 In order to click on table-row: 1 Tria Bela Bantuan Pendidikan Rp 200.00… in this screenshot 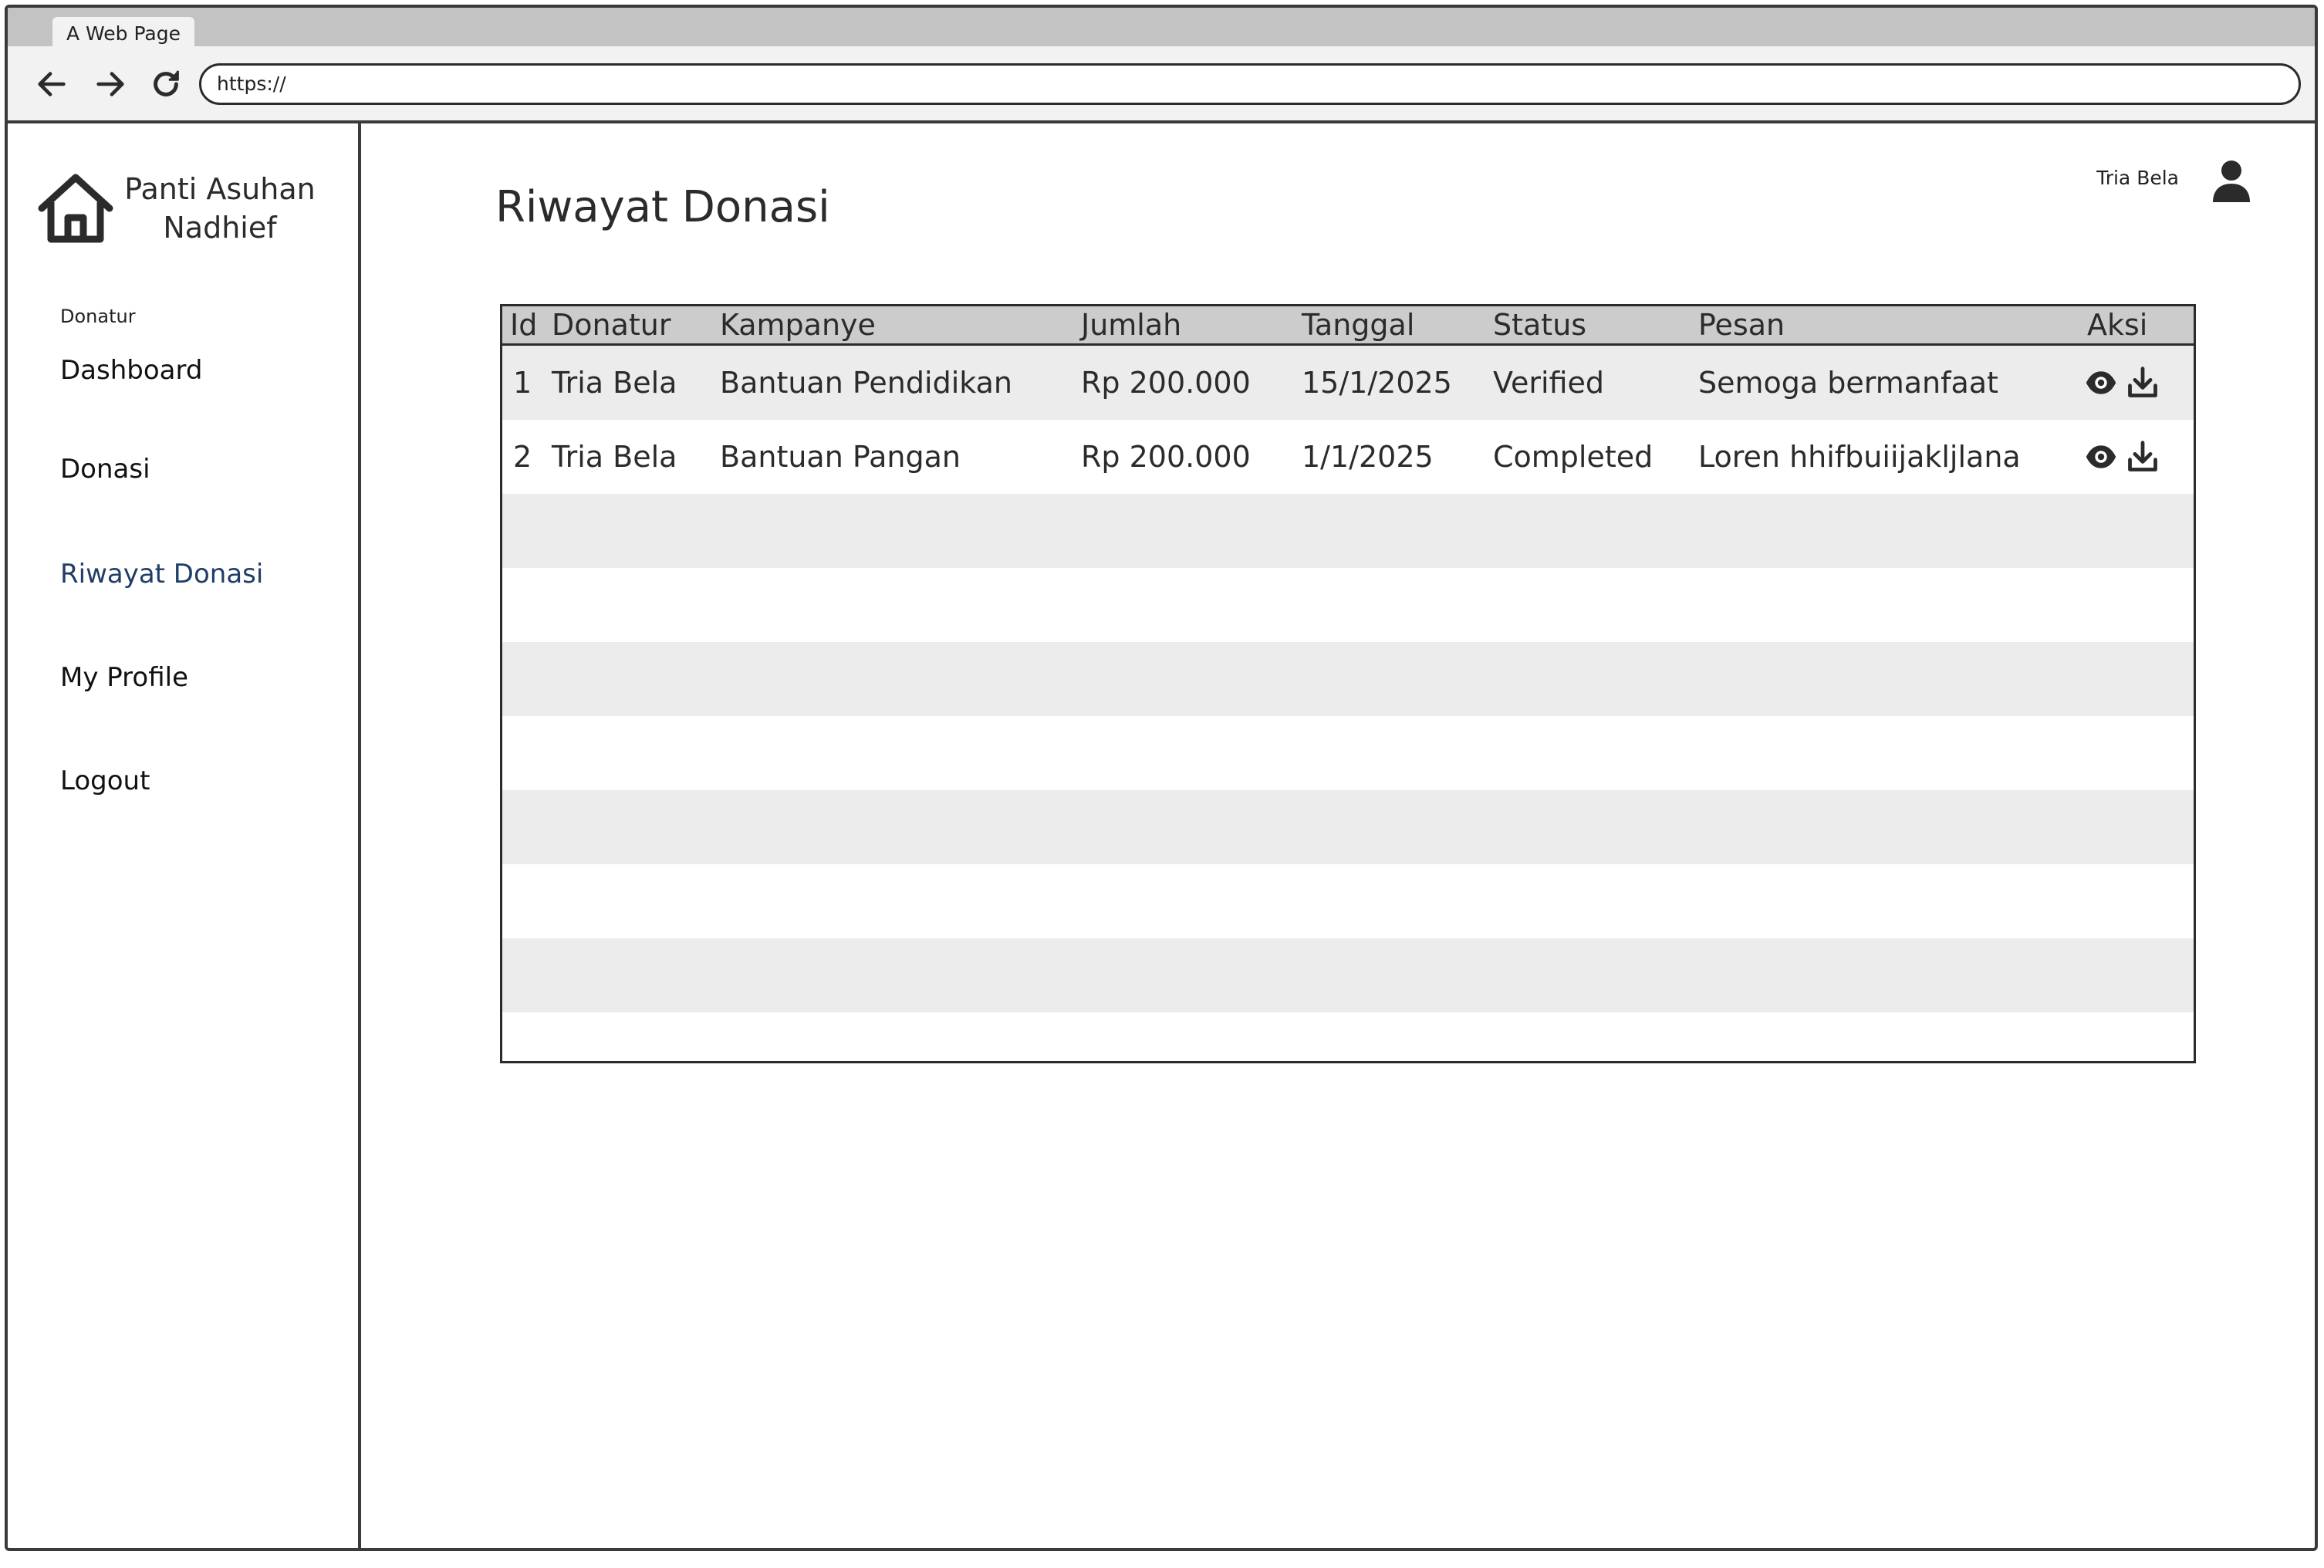, I will do `click(1348, 383)`.